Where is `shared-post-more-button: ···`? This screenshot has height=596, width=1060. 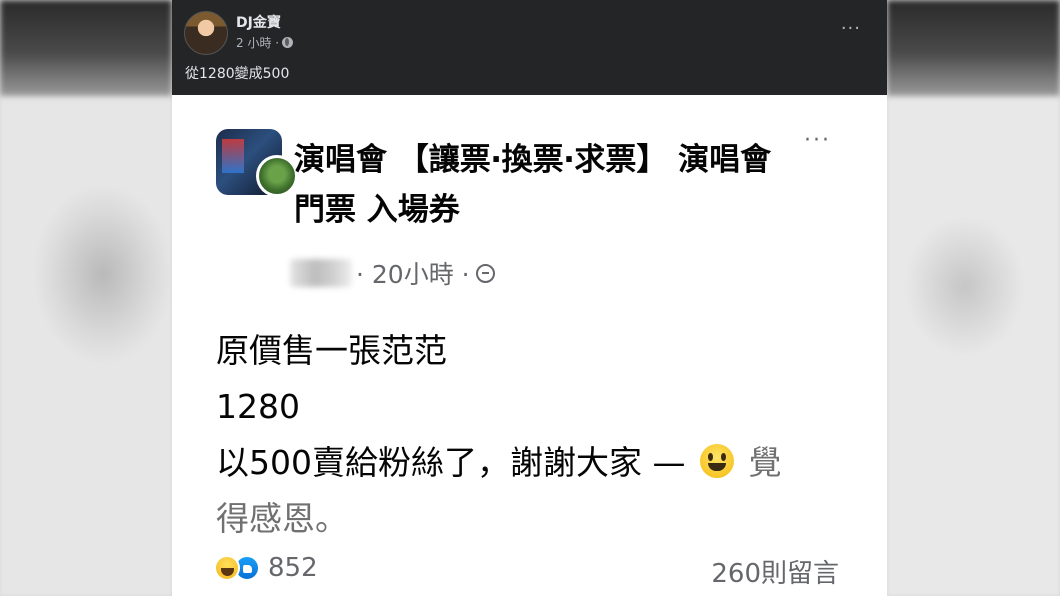
shared-post-more-button: ··· is located at coordinates (817, 140).